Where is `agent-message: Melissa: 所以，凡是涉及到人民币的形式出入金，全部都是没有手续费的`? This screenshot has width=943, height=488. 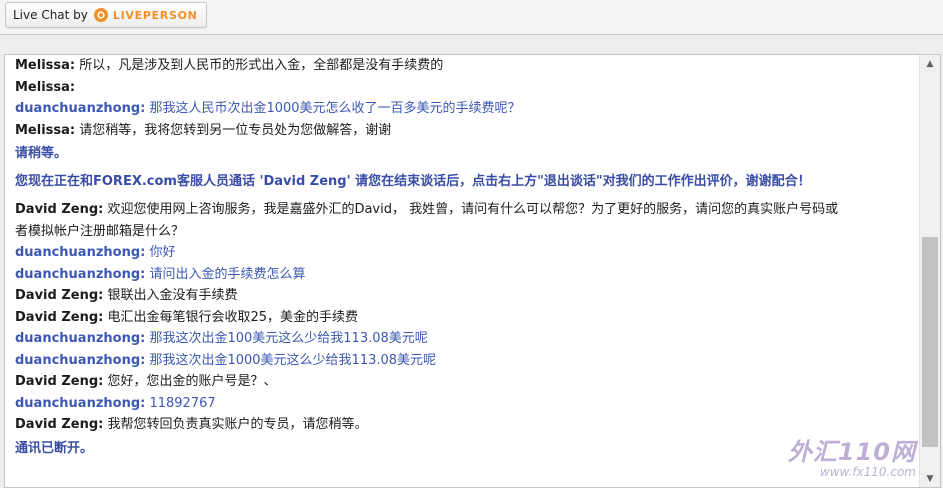 agent-message: Melissa: 所以，凡是涉及到人民币的形式出入金，全部都是没有手续费的 is located at coordinates (460, 66).